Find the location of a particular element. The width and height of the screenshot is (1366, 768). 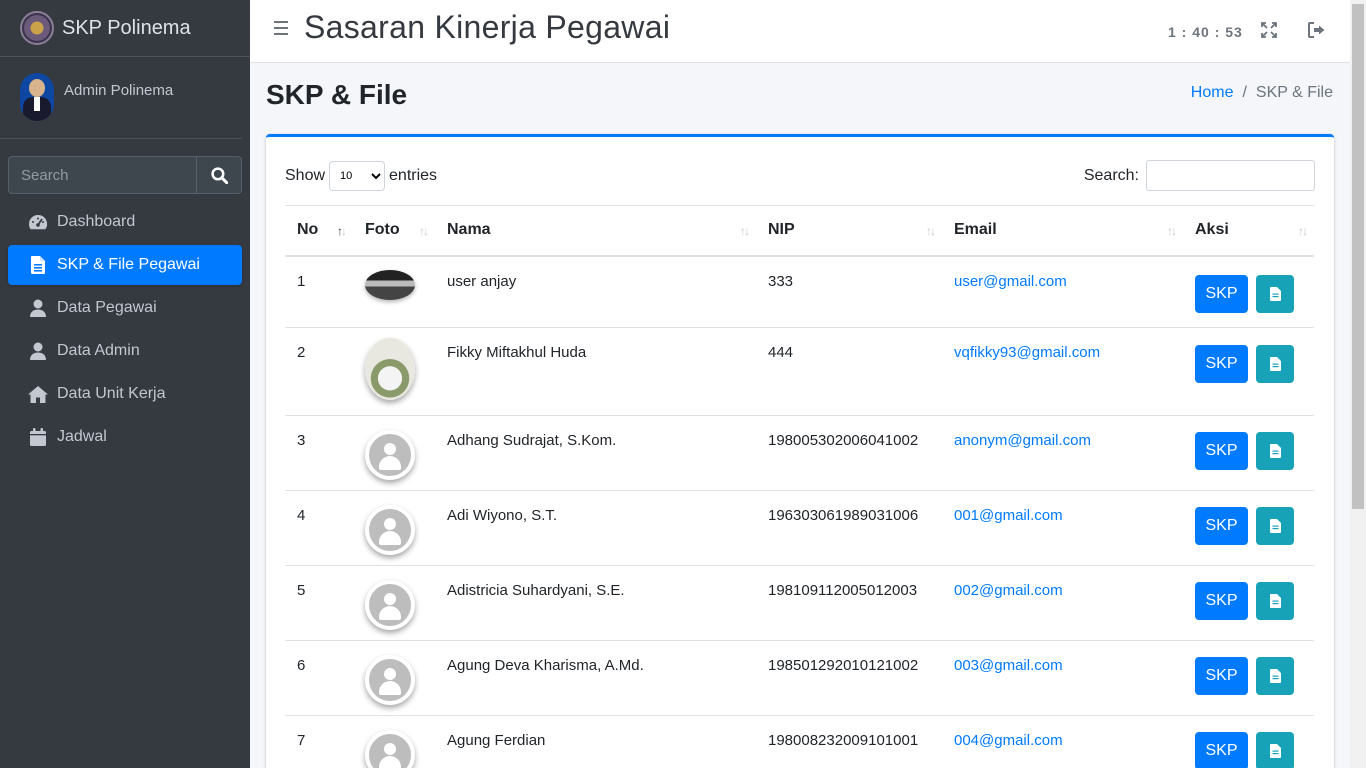

row-no: 4 is located at coordinates (319, 528).